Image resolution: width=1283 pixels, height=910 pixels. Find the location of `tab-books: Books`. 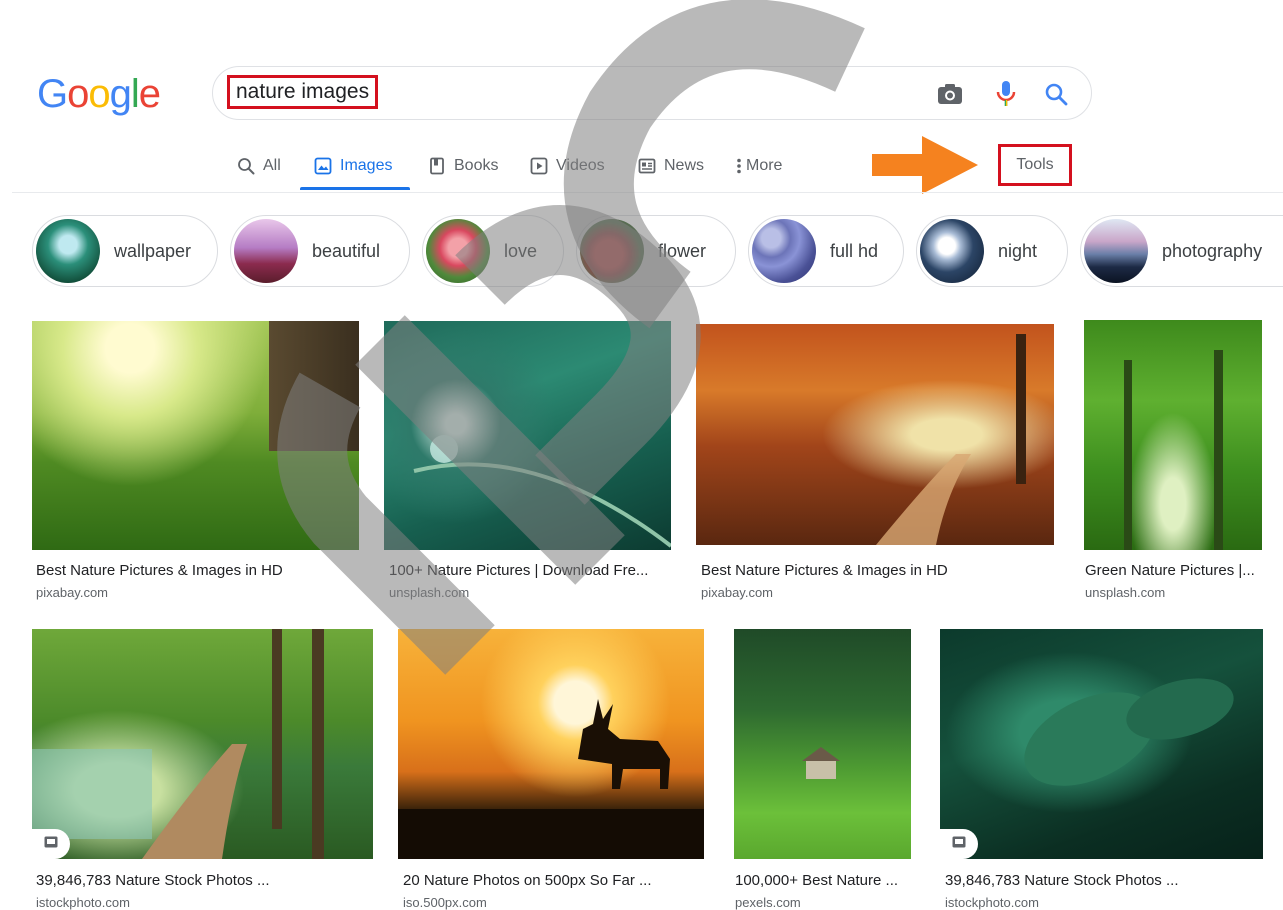

tab-books: Books is located at coordinates (463, 166).